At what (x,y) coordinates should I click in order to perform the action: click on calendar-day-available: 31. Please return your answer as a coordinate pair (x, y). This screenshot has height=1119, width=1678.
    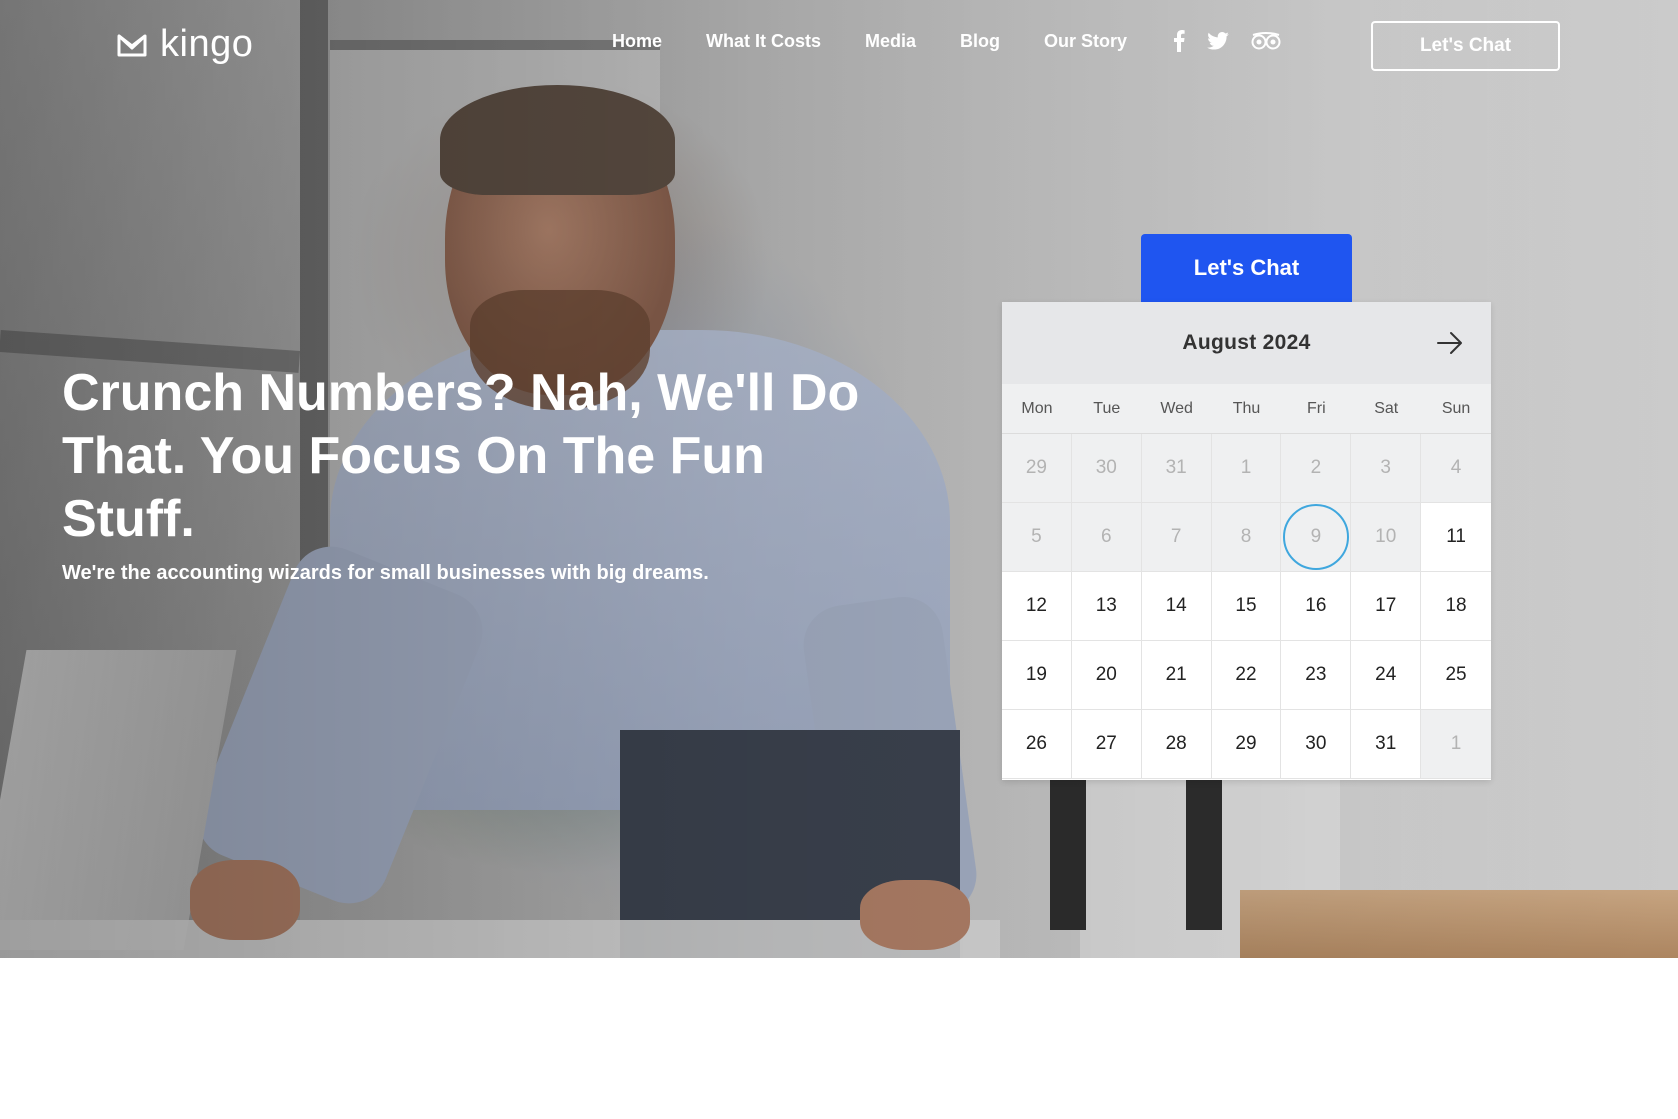
    Looking at the image, I should click on (1386, 744).